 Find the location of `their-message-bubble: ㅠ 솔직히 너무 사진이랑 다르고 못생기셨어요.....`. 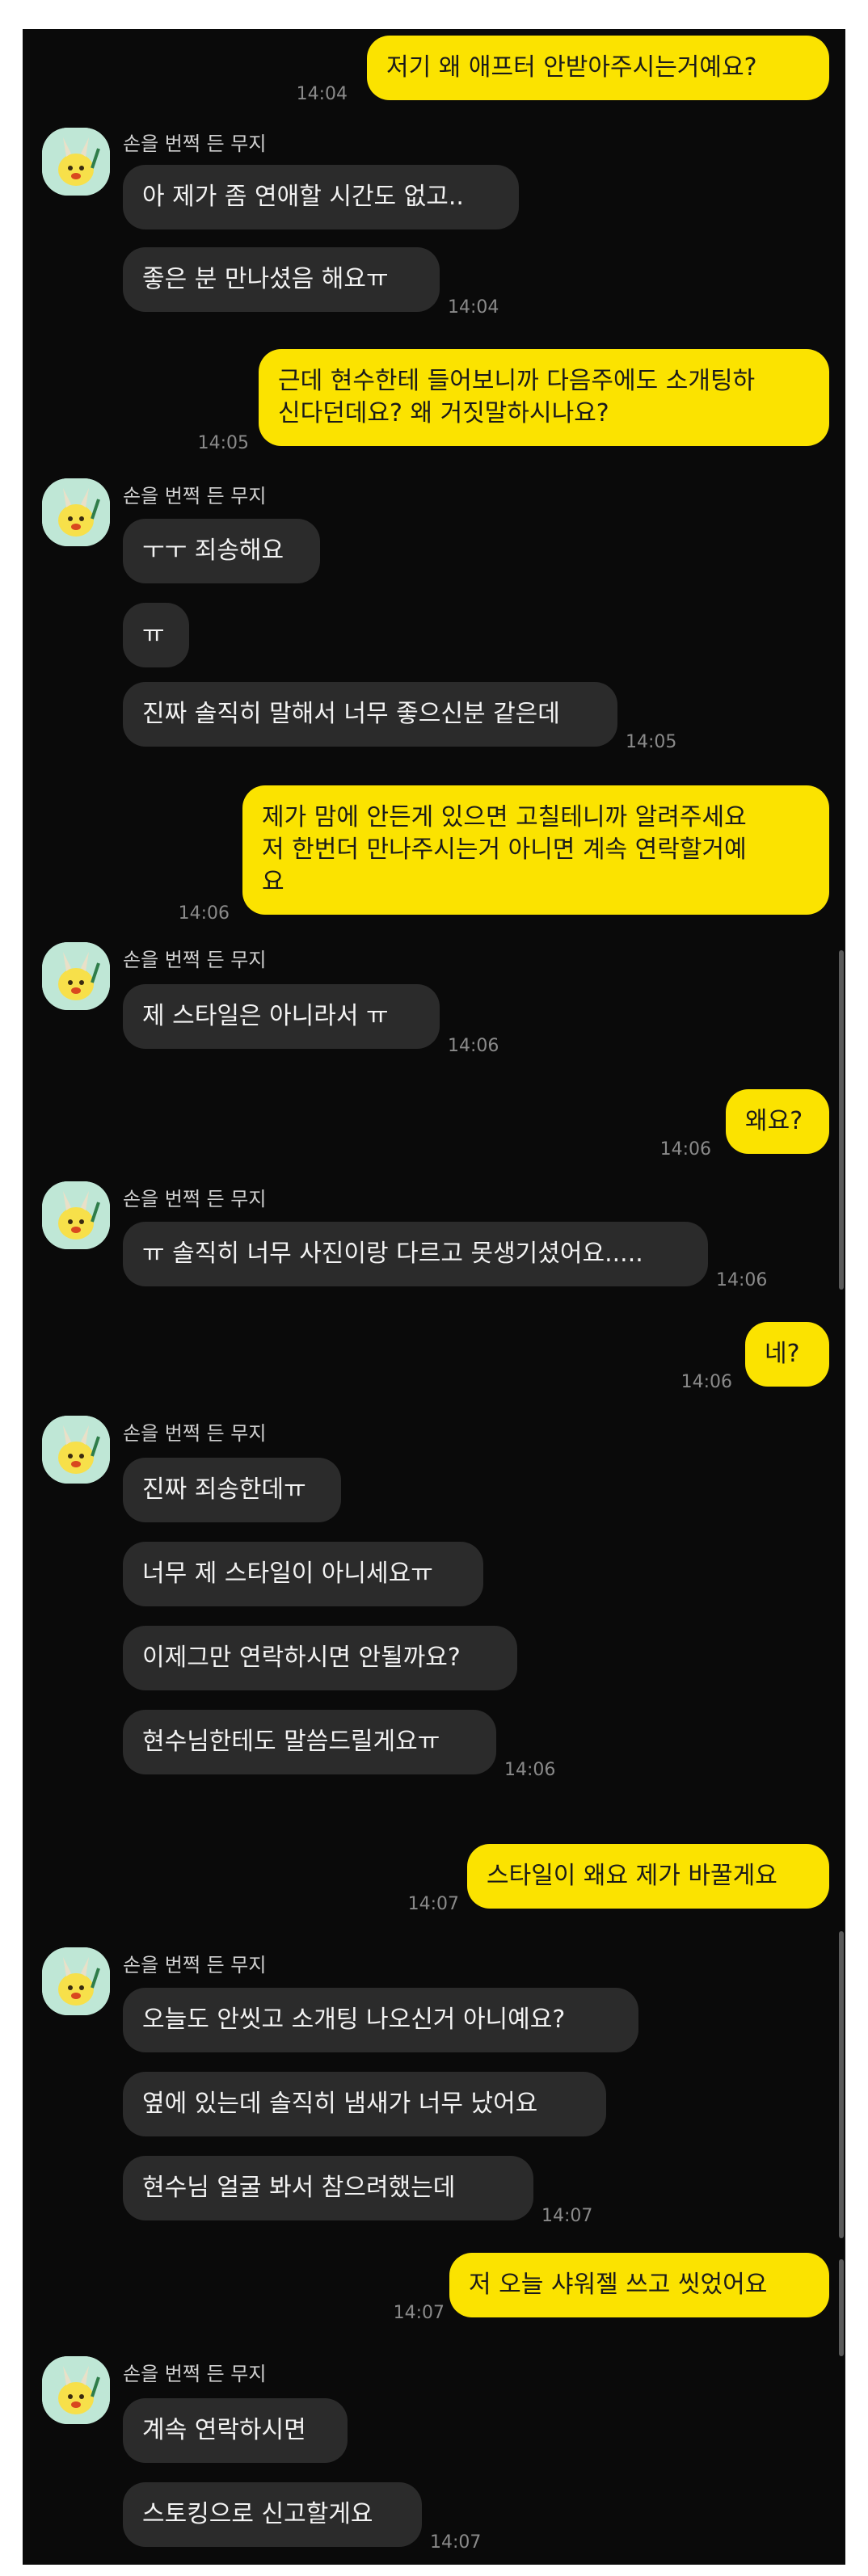

their-message-bubble: ㅠ 솔직히 너무 사진이랑 다르고 못생기셨어요..... is located at coordinates (415, 1254).